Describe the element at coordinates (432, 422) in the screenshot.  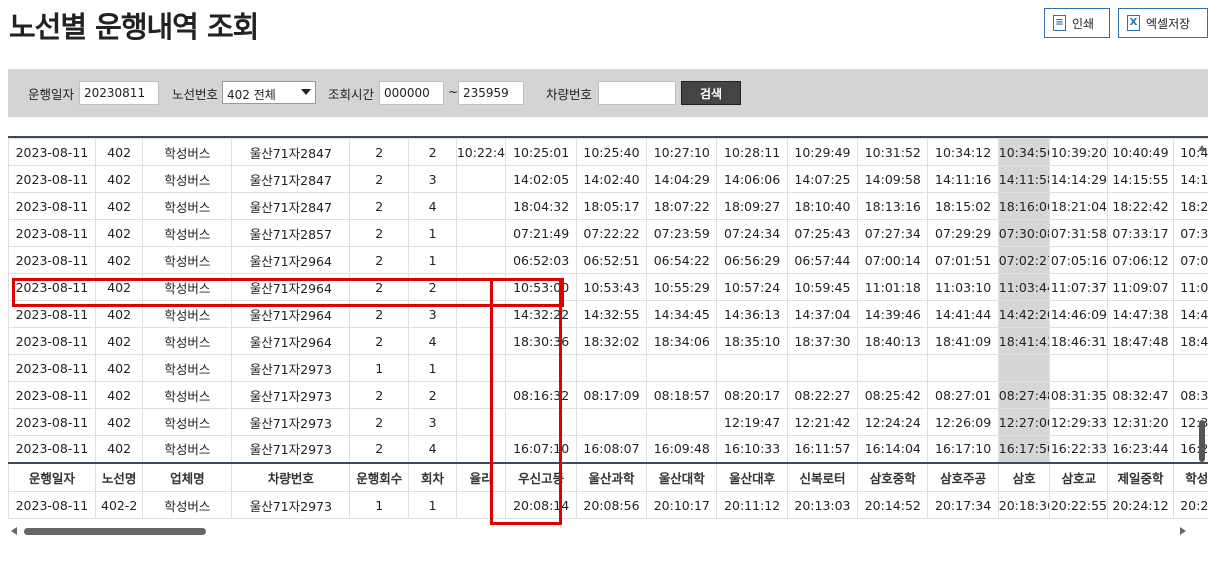
I see `table-cell: 3` at that location.